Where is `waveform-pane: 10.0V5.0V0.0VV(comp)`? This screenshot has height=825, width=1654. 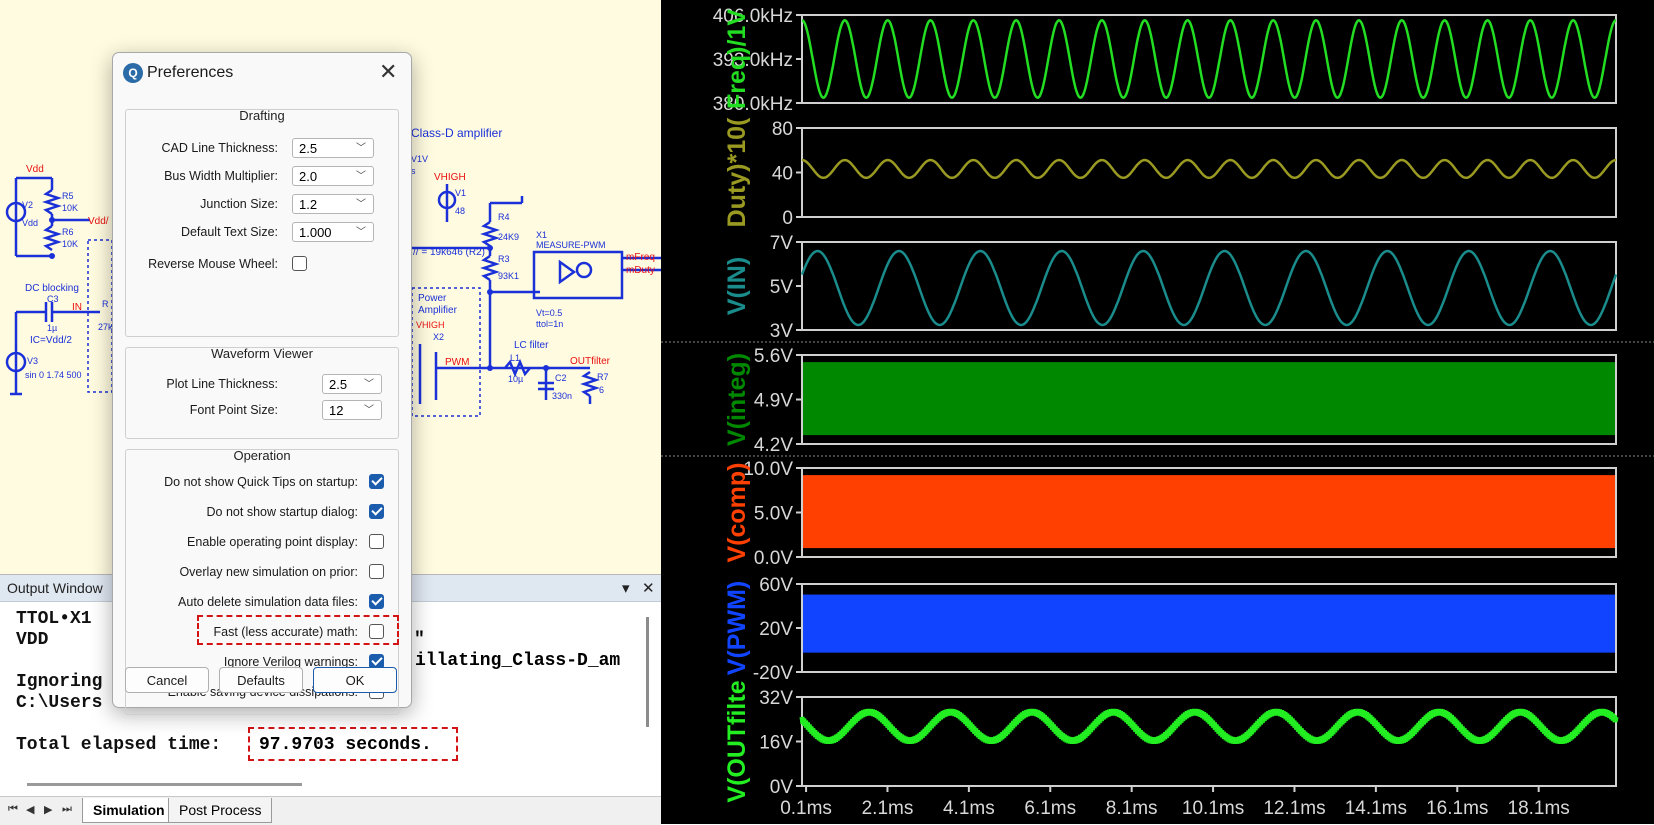
waveform-pane: 10.0V5.0V0.0VV(comp) is located at coordinates (1170, 514).